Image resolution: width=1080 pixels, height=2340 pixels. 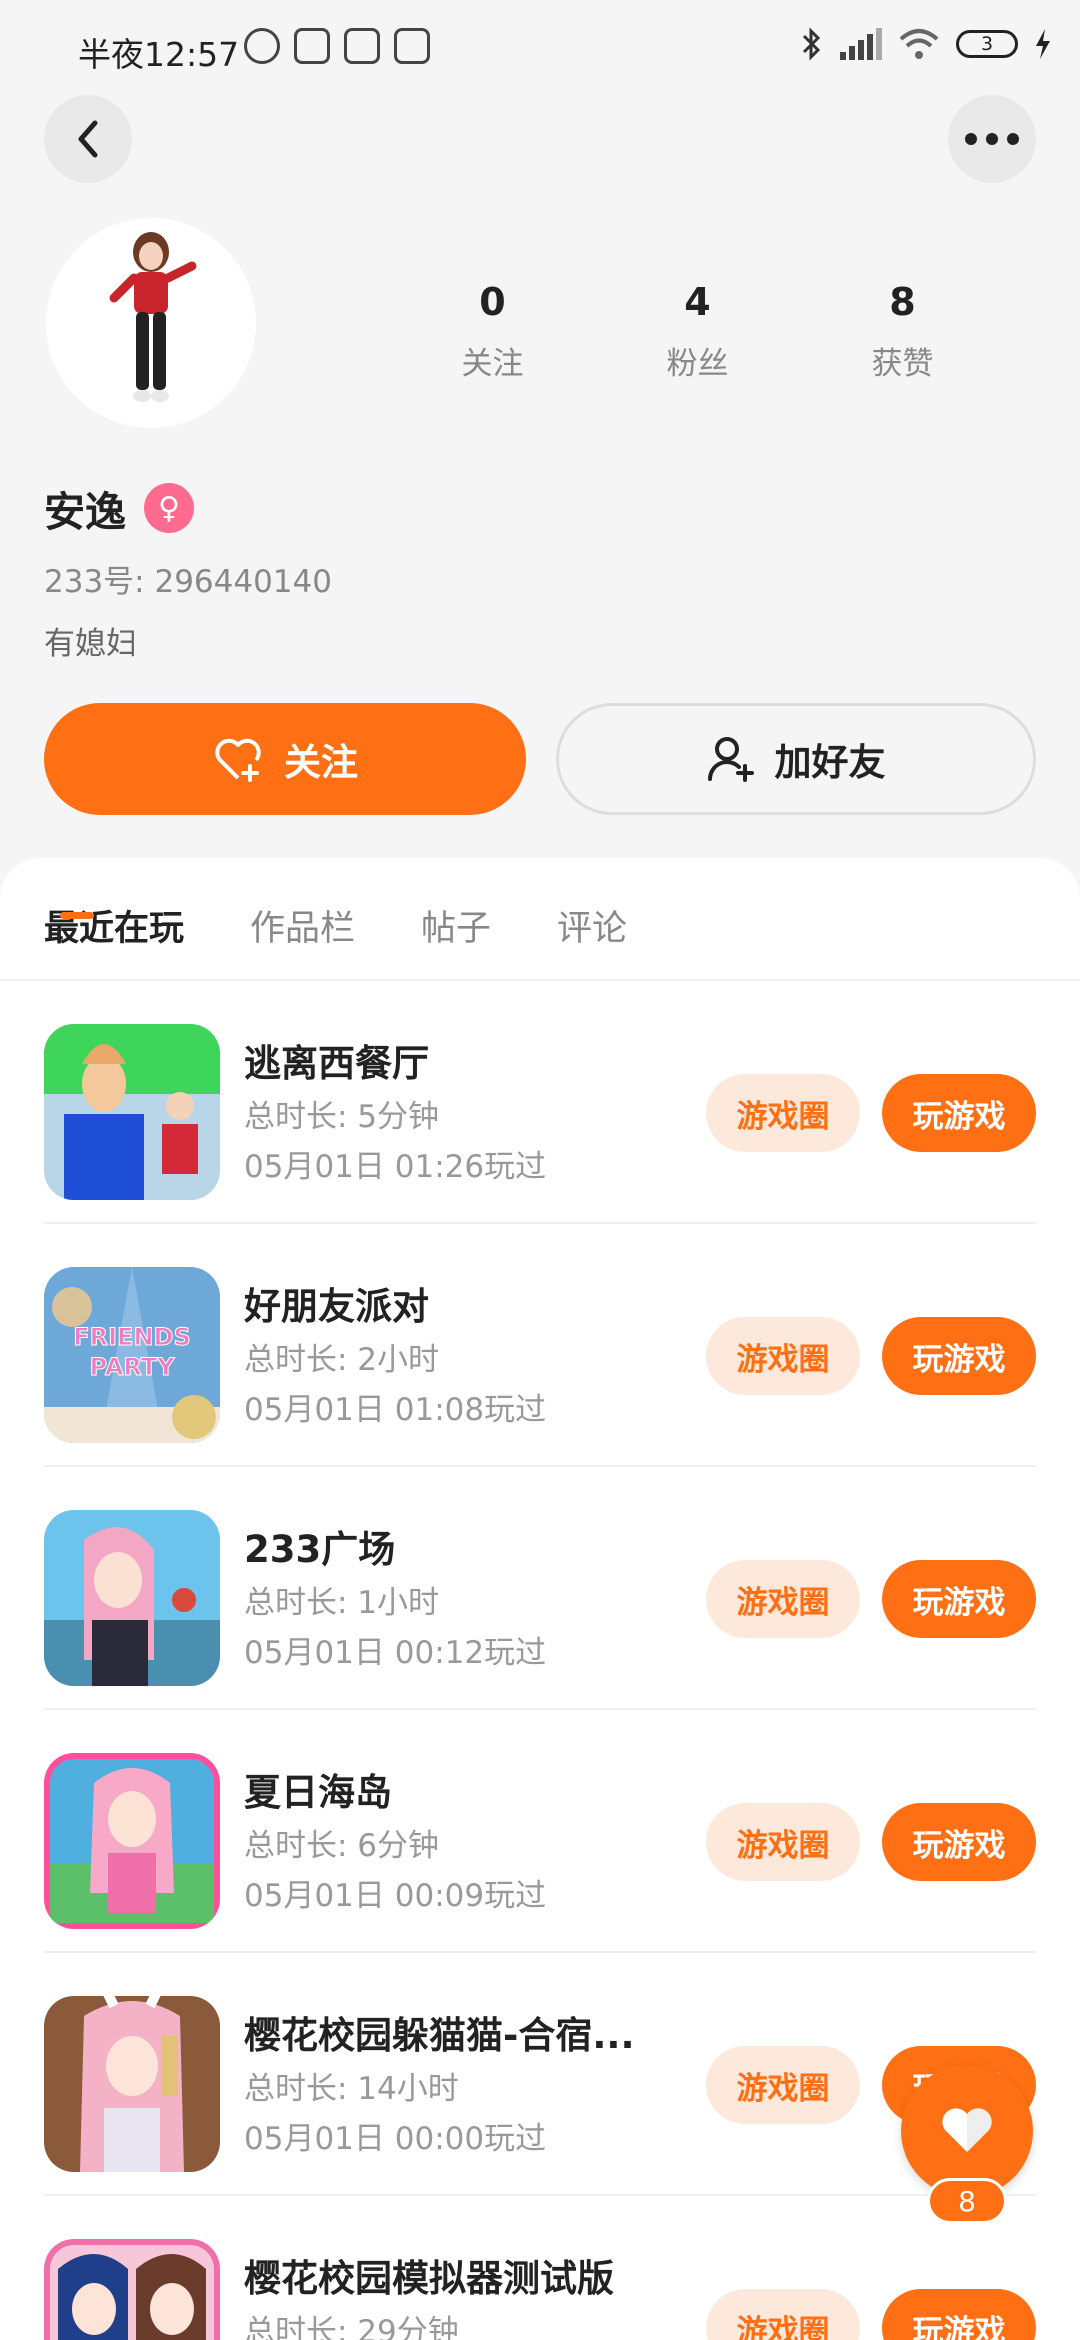 I want to click on game-title: 樱花校园模拟器测试版, so click(x=429, y=2278).